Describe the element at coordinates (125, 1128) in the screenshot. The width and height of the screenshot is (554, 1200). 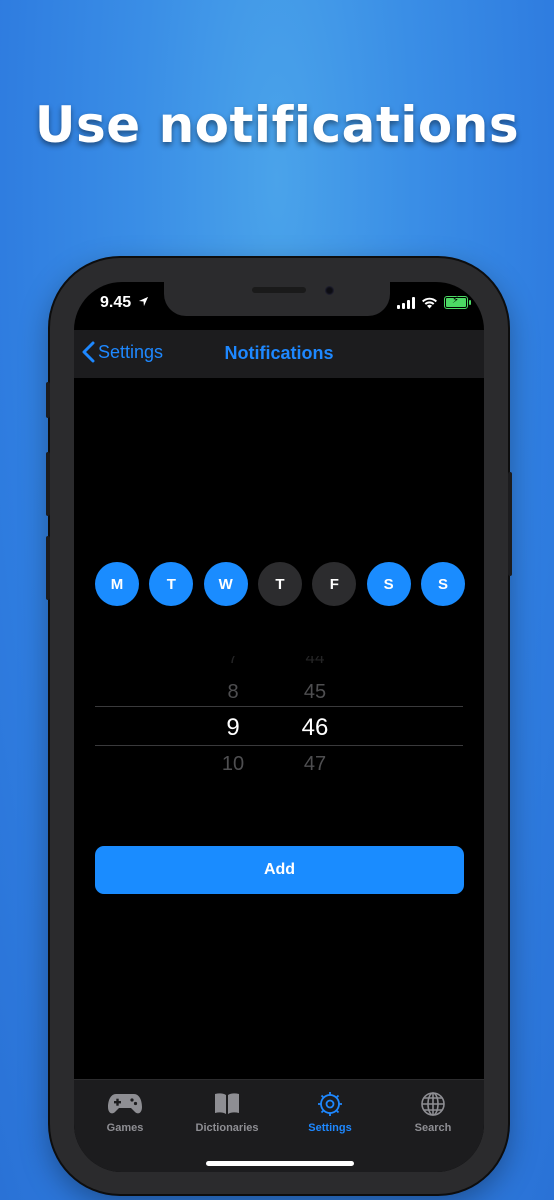
I see `tab-label: Games` at that location.